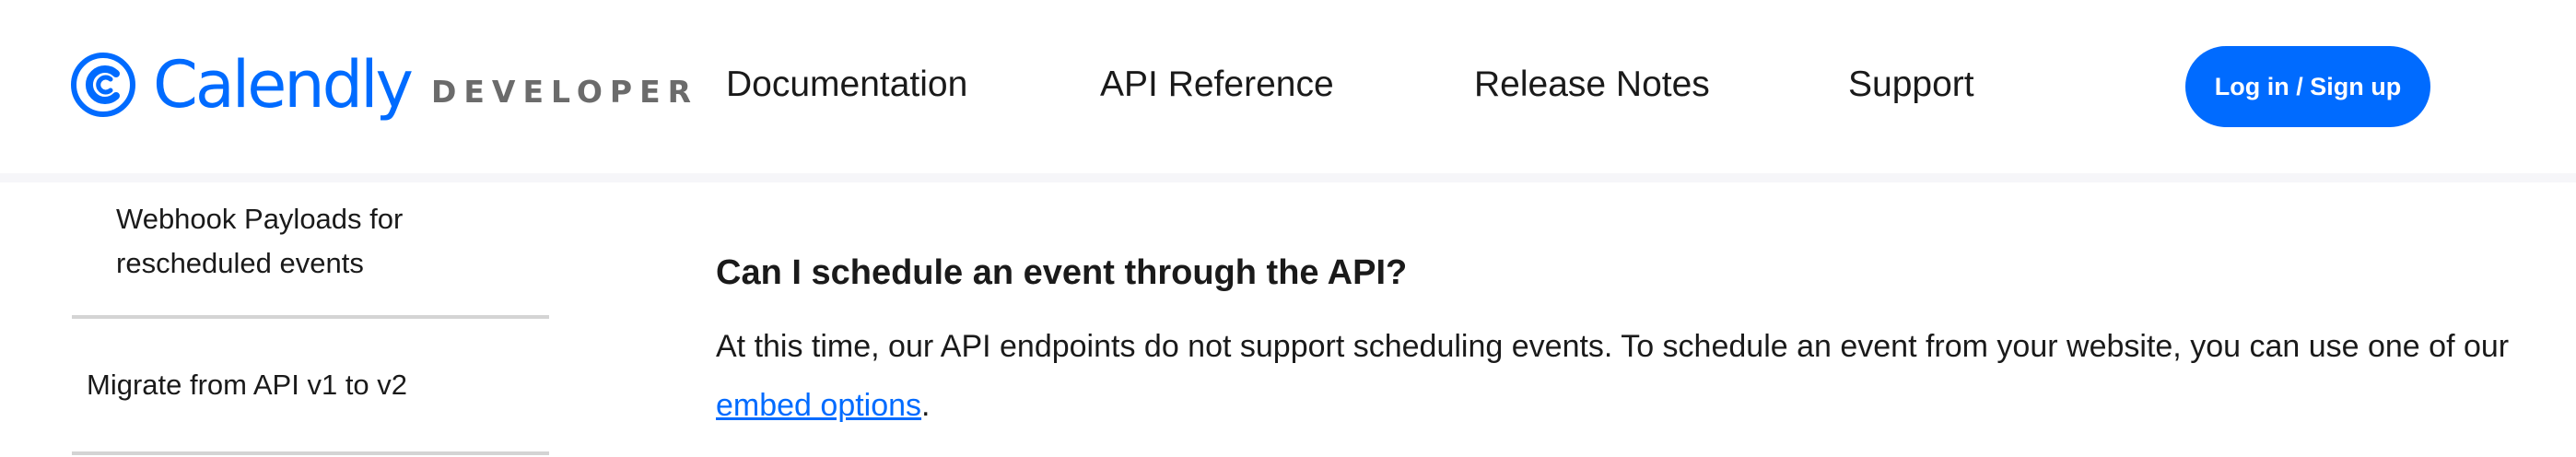  I want to click on calendly-logo-icon, so click(103, 85).